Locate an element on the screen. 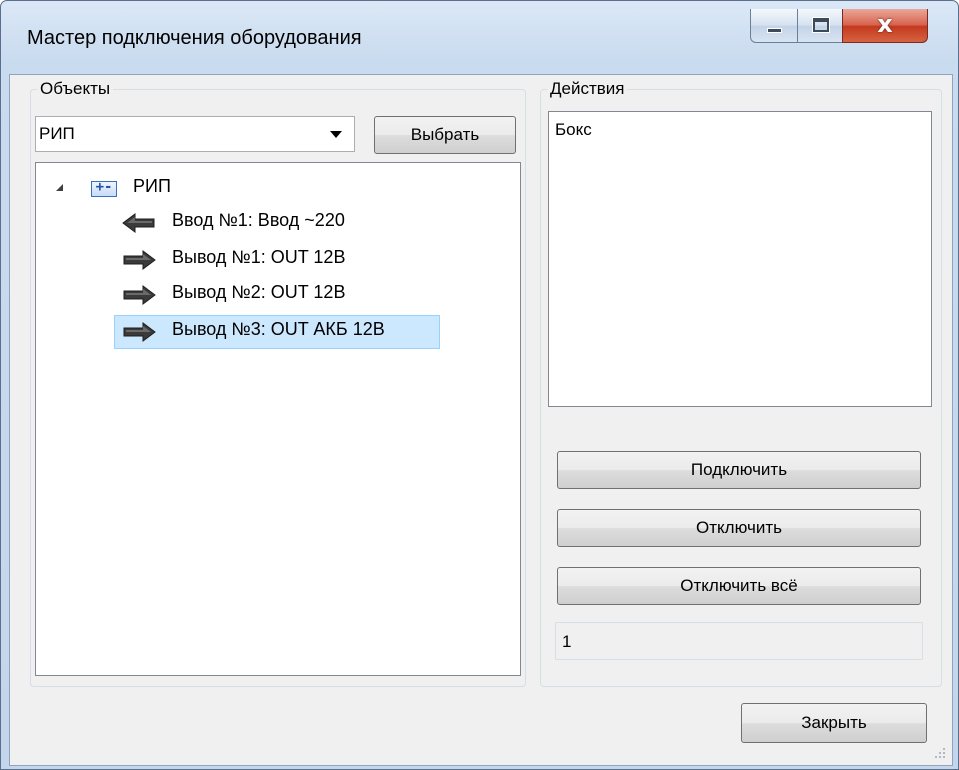  tree-item: Вывод №1: OUT 12В is located at coordinates (279, 260).